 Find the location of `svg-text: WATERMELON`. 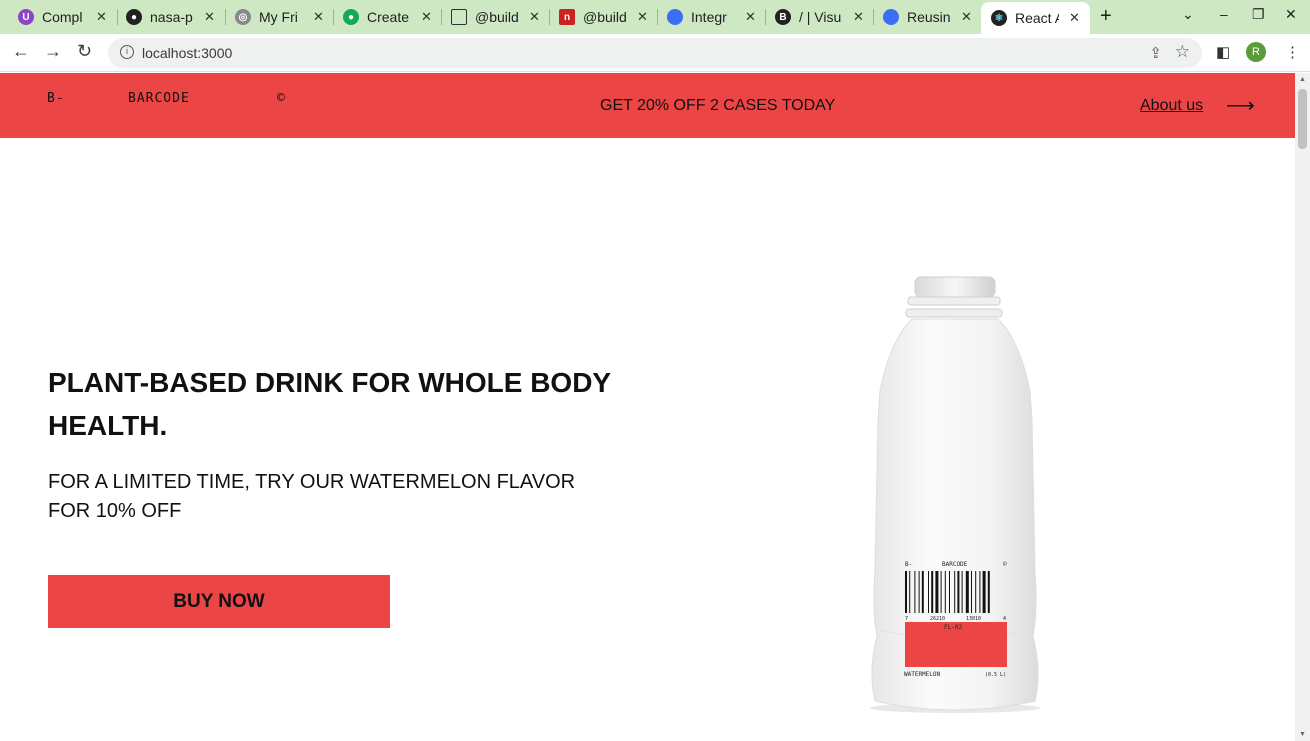

svg-text: WATERMELON is located at coordinates (922, 674).